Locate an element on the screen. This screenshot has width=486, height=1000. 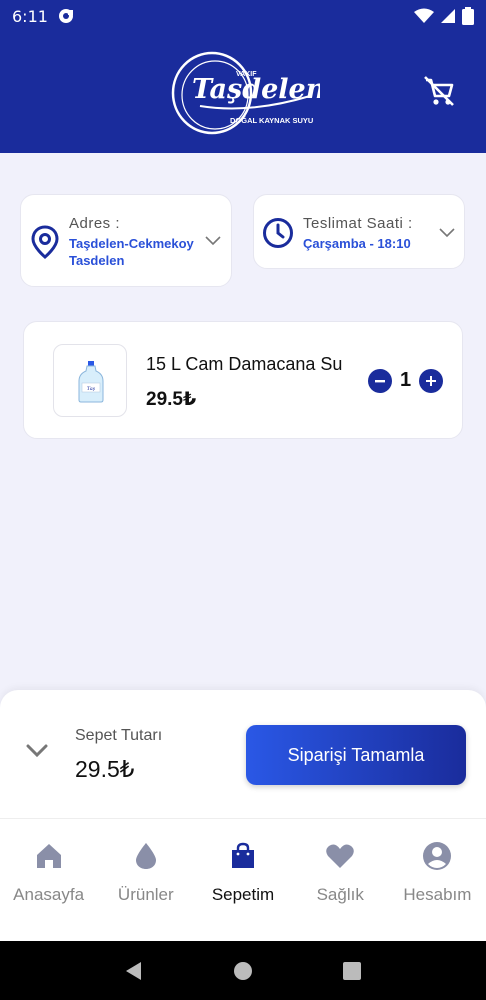
bottom-tab-bar: Anasayfa Ürünler Sepetim Sağlık Hesabım is located at coordinates (243, 879).